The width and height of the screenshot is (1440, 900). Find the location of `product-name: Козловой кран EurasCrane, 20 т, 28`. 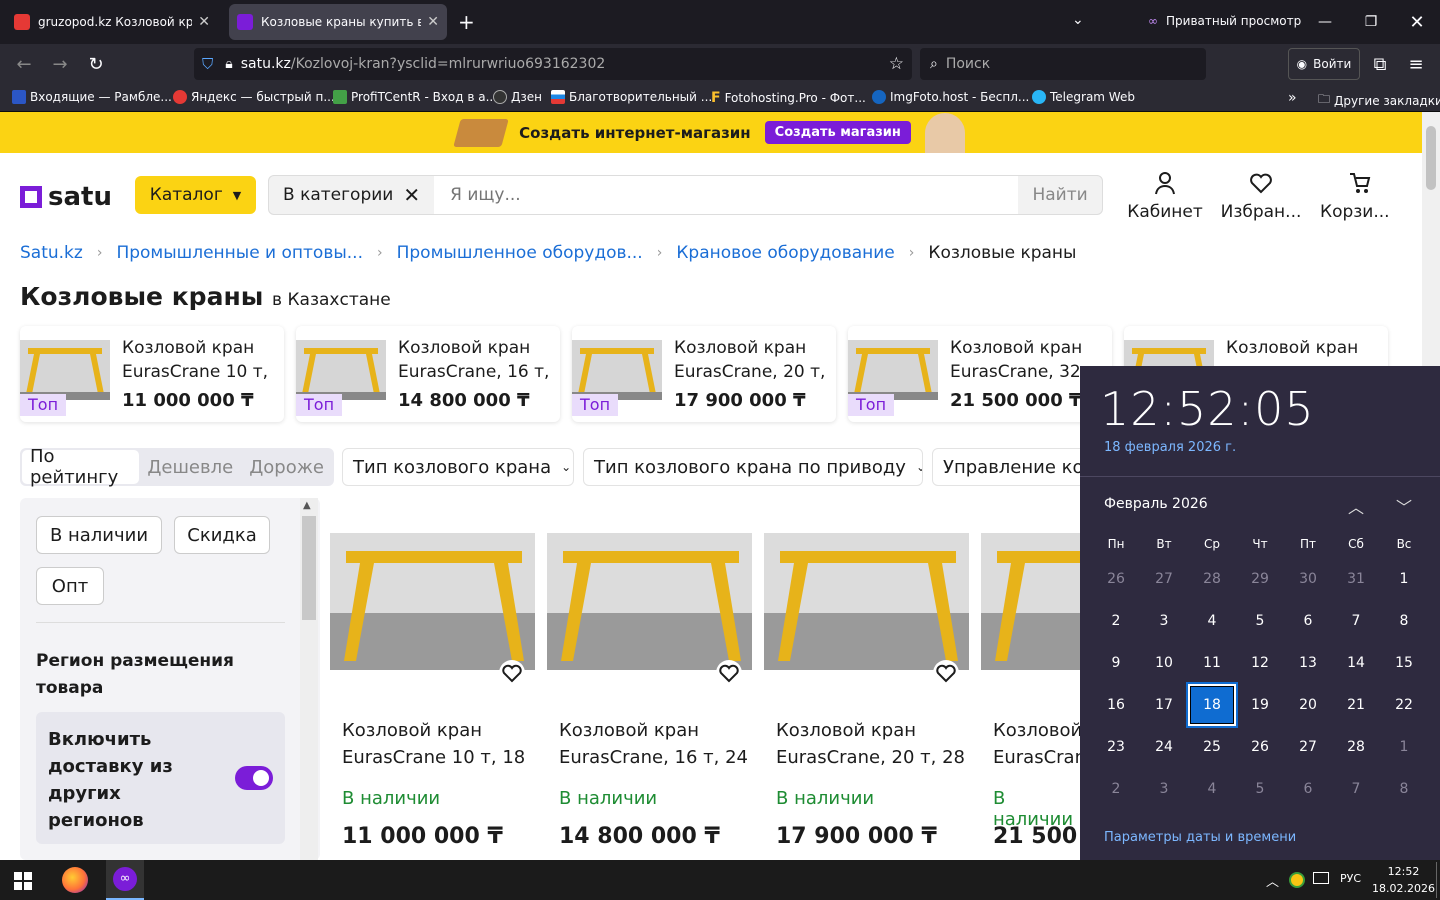

product-name: Козловой кран EurasCrane, 20 т, 28 is located at coordinates (871, 744).